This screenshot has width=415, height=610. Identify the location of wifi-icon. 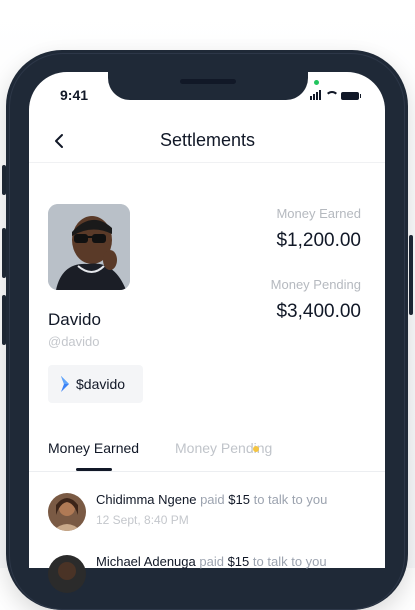
(332, 95).